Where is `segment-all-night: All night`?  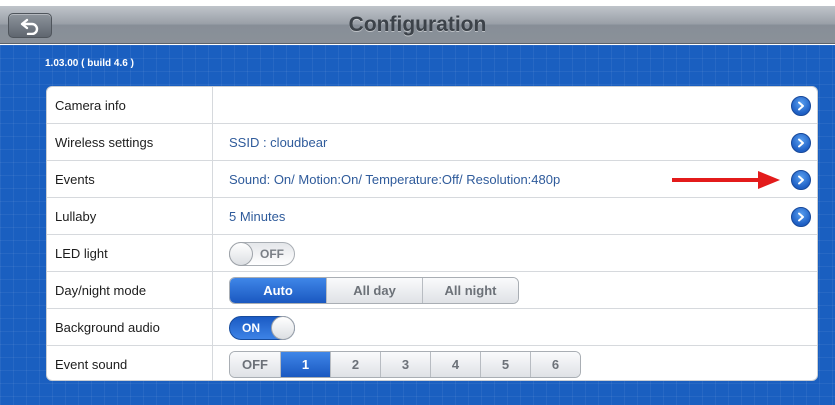 segment-all-night: All night is located at coordinates (470, 290).